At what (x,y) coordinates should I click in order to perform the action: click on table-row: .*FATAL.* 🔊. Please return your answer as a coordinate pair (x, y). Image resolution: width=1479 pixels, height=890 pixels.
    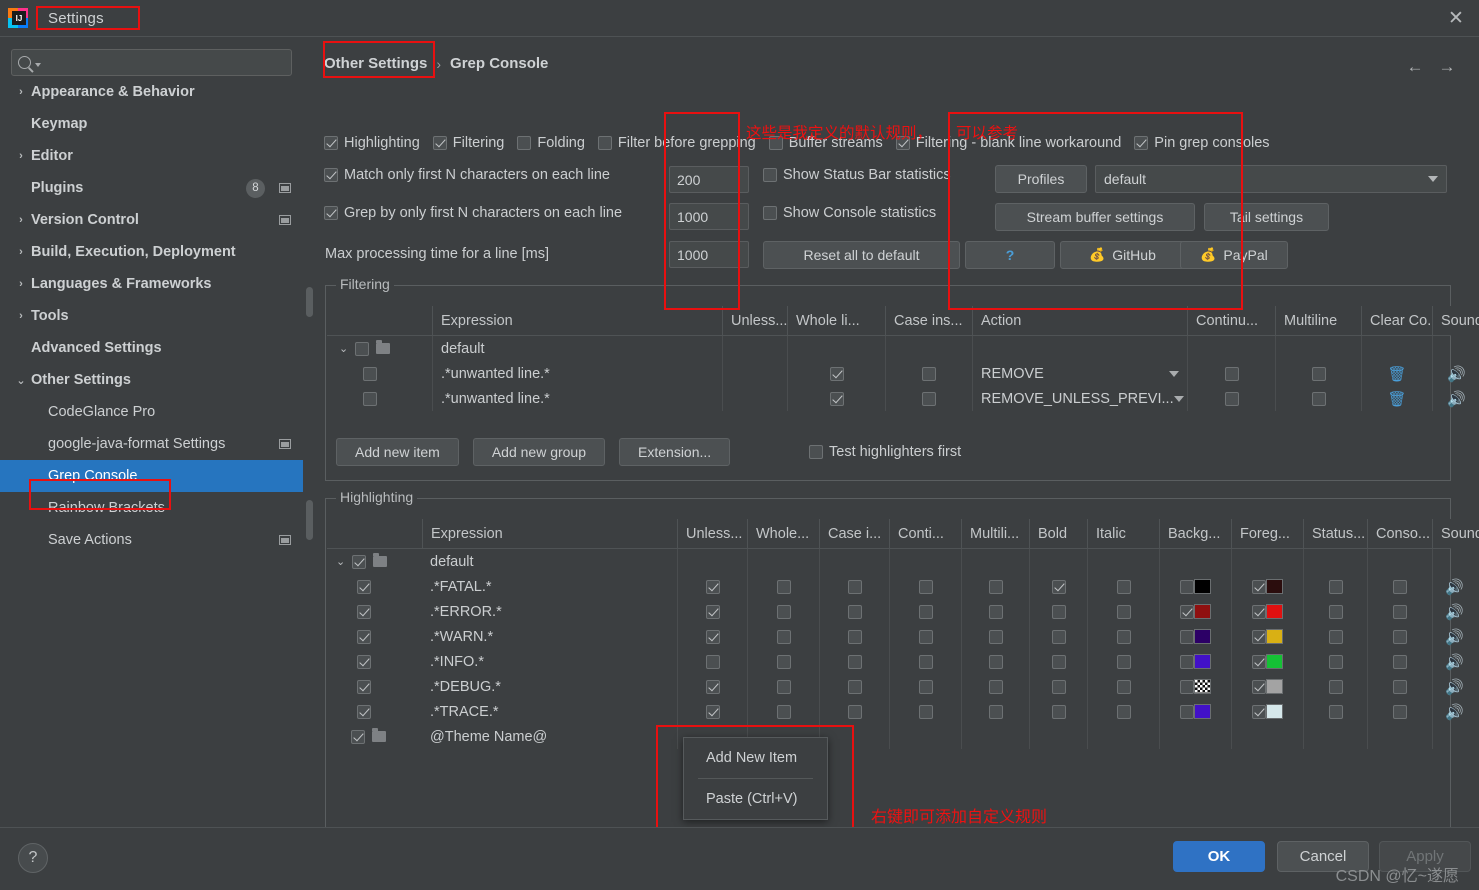
    Looking at the image, I should click on (895, 586).